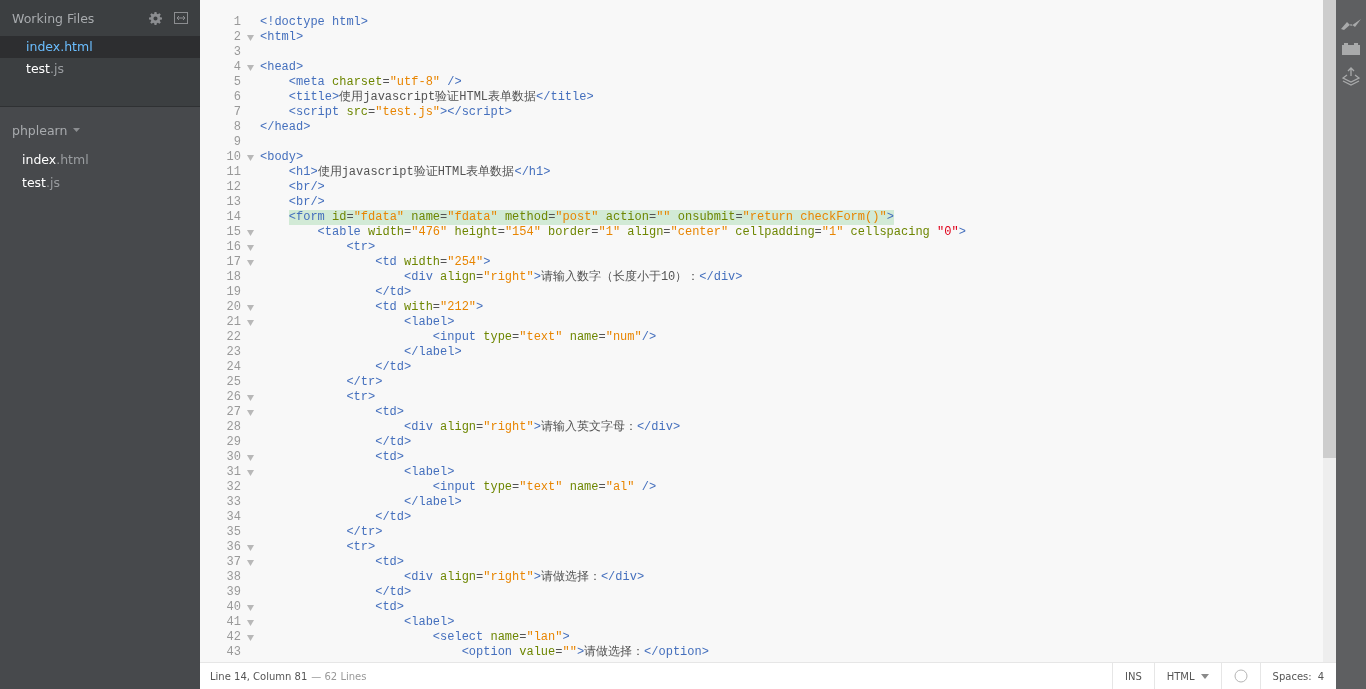  I want to click on code-line: <div align="right">请做选择：</div>, so click(524, 577).